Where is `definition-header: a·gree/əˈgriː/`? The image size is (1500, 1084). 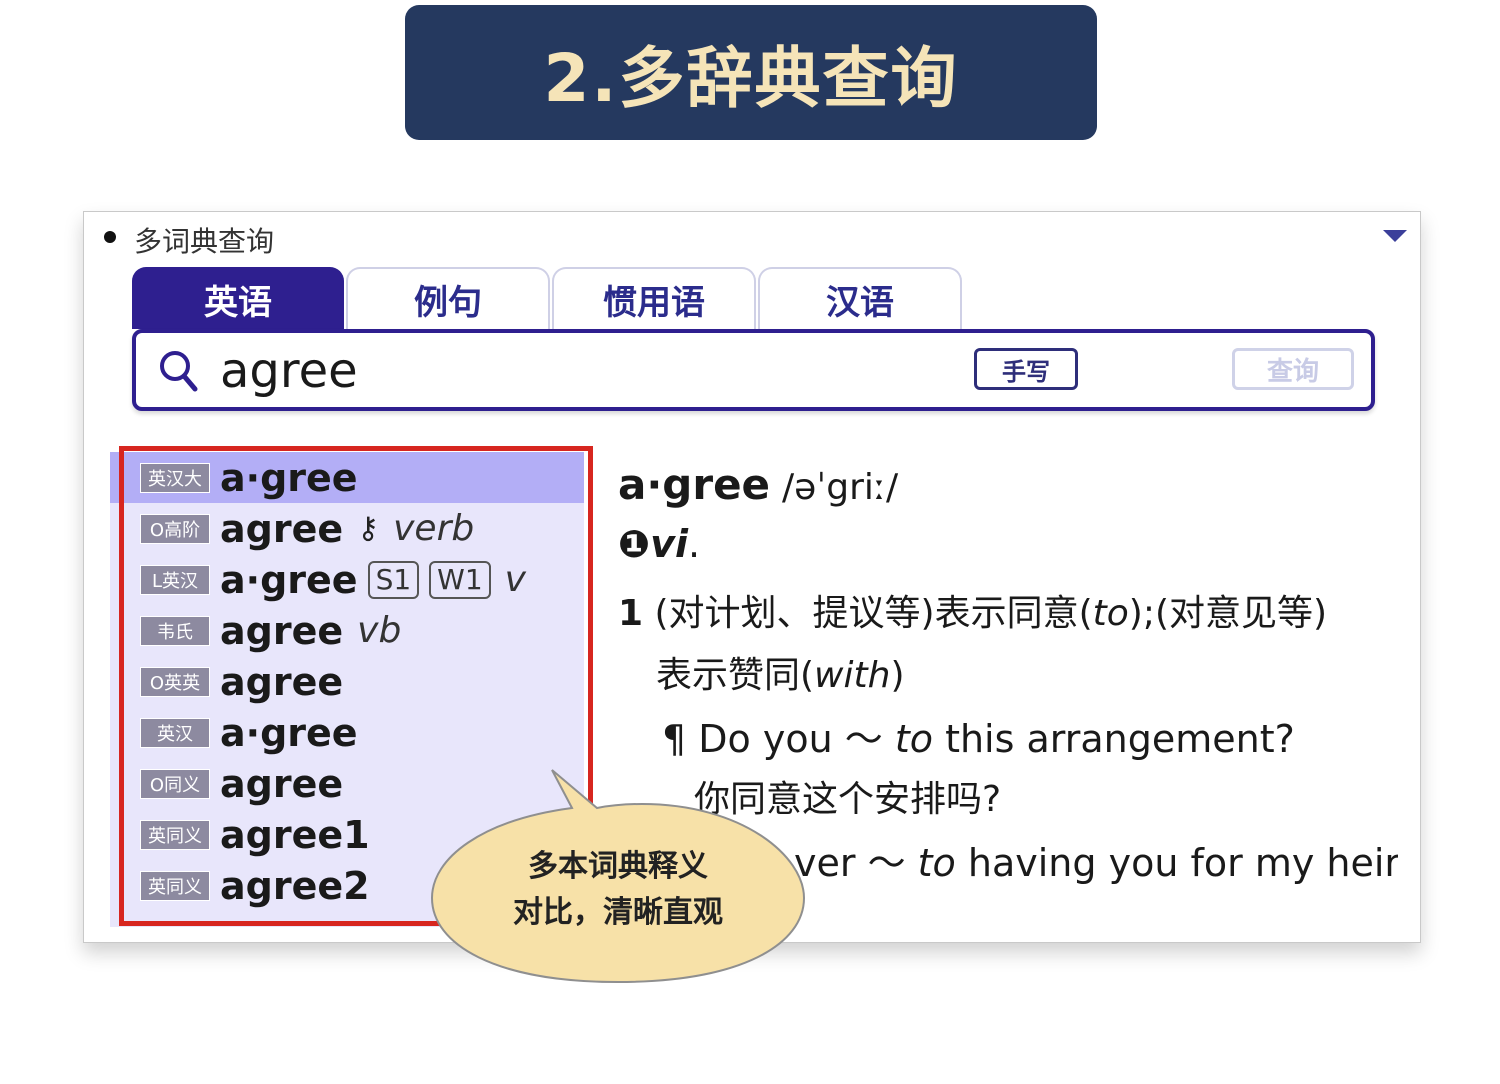
definition-header: a·gree/əˈgriː/ is located at coordinates (758, 484).